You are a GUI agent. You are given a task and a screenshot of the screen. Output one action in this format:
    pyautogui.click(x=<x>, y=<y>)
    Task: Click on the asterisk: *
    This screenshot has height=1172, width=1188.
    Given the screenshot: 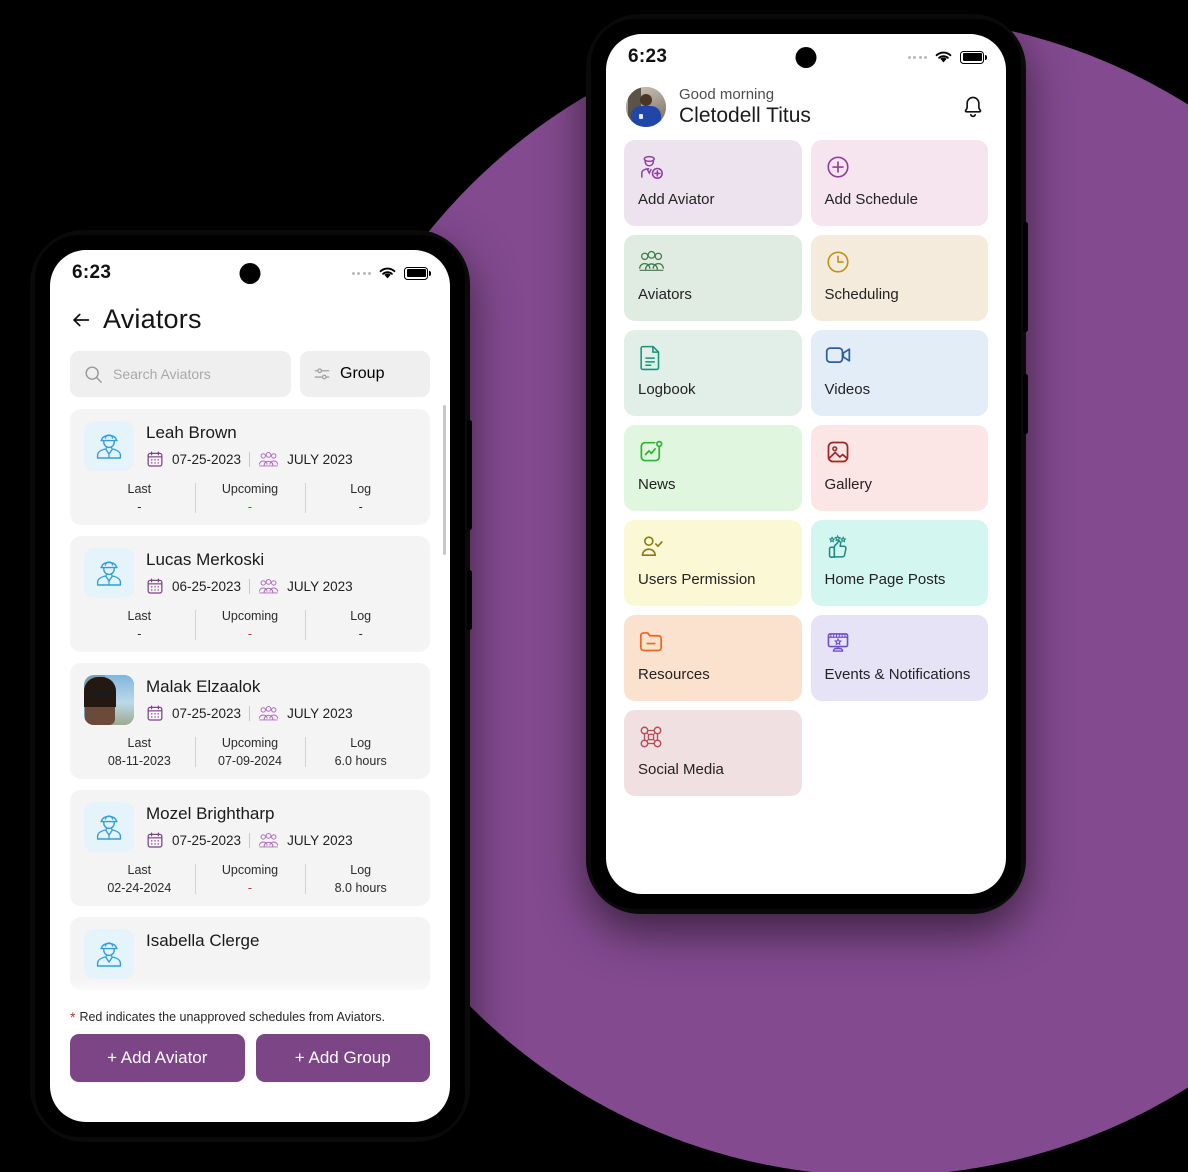 What is the action you would take?
    pyautogui.click(x=73, y=1017)
    